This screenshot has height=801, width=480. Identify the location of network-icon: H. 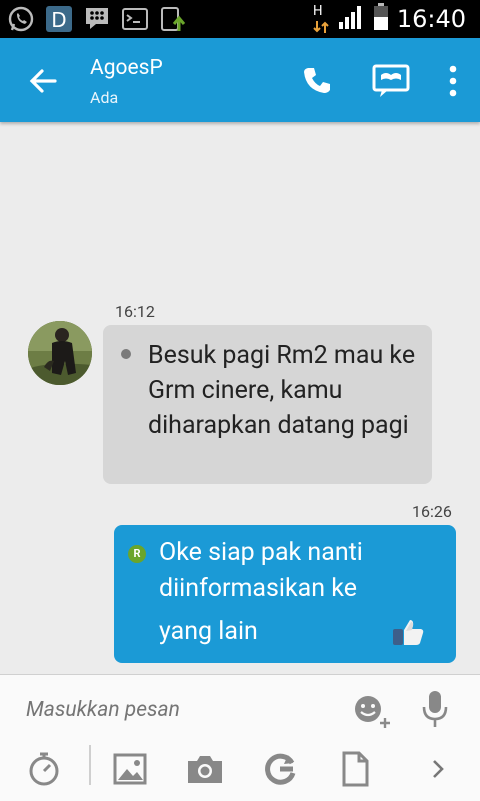
(321, 19).